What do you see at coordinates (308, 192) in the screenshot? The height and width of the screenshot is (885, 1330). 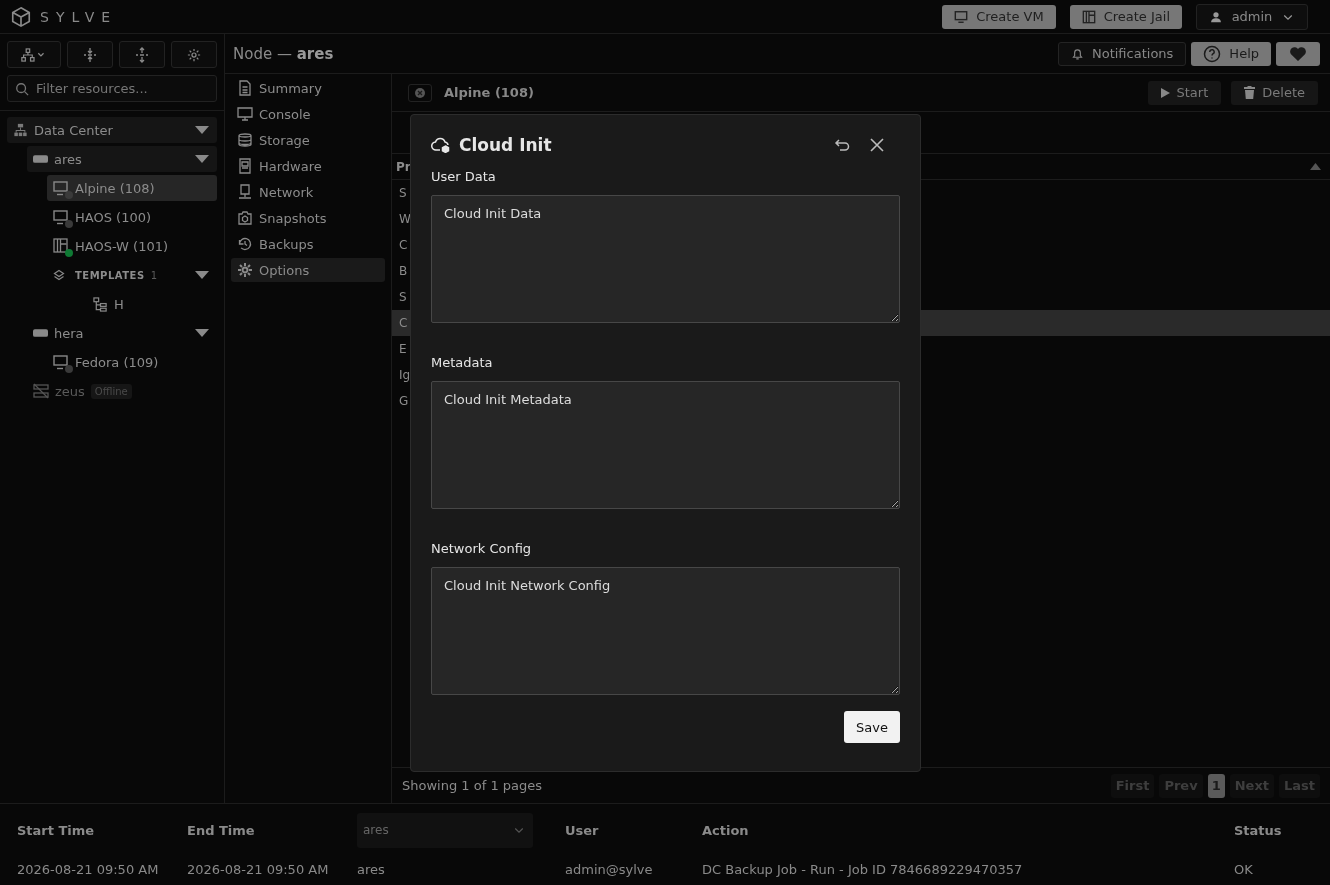 I see `nav-item: Network` at bounding box center [308, 192].